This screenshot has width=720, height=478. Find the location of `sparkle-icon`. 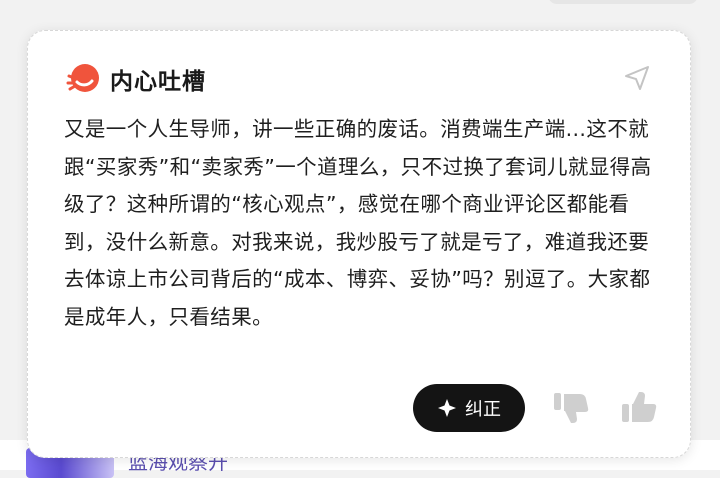

sparkle-icon is located at coordinates (447, 408).